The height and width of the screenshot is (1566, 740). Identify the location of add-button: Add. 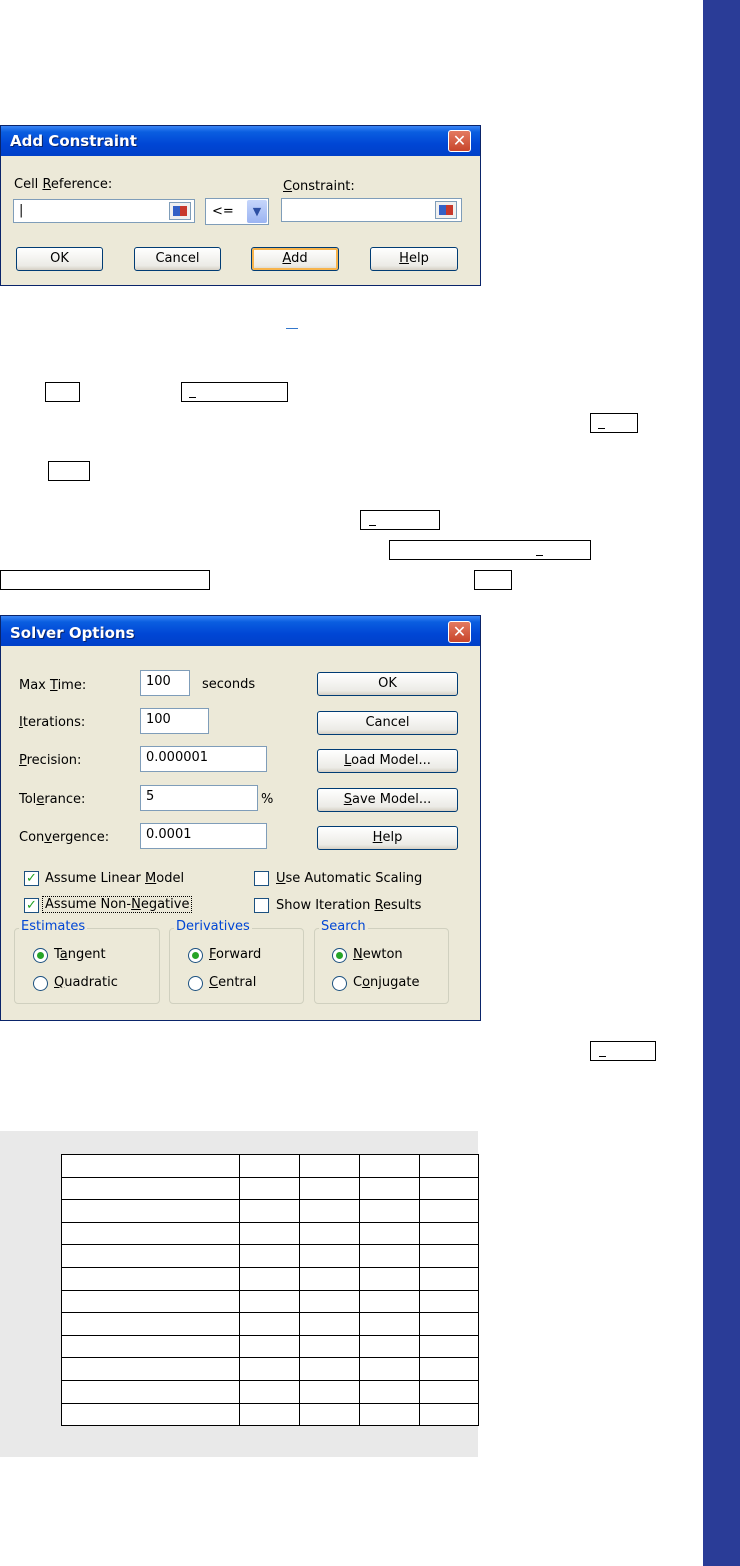
(295, 259).